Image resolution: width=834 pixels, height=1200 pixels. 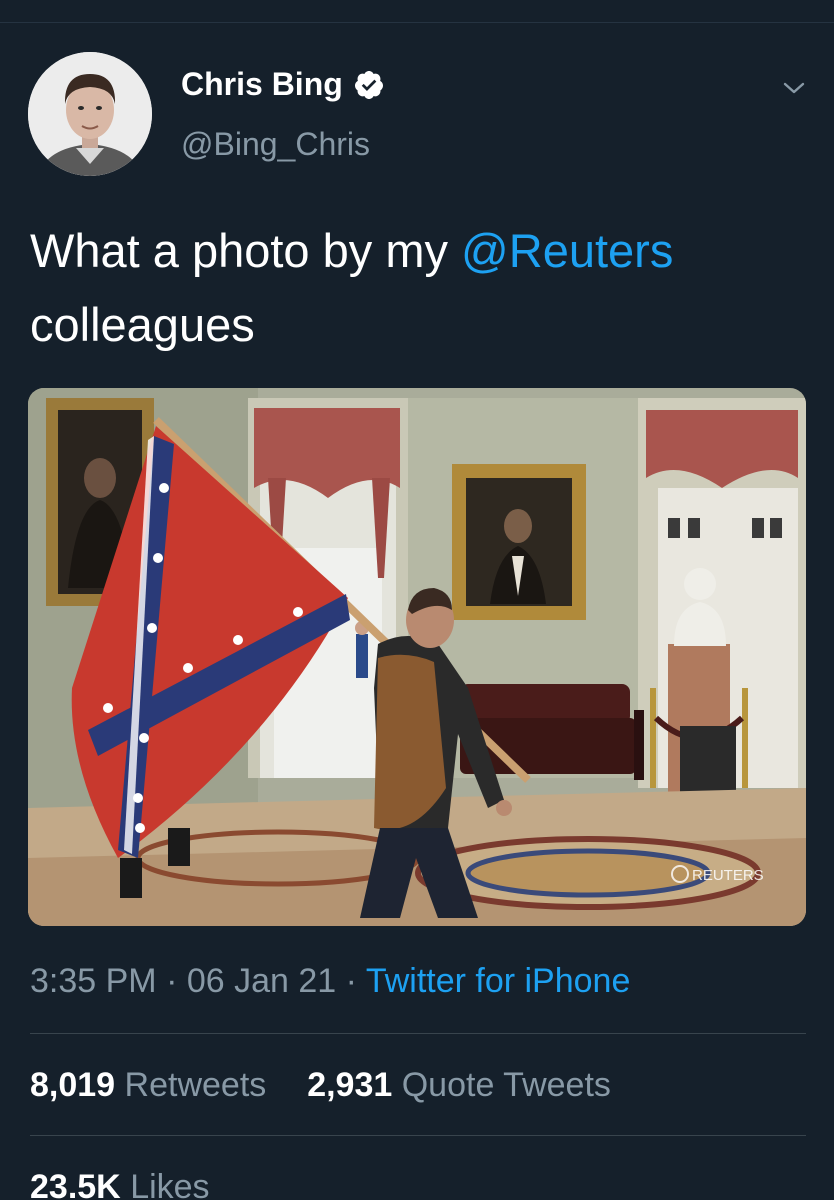 I want to click on photo-watermark: REUTERS, so click(x=728, y=875).